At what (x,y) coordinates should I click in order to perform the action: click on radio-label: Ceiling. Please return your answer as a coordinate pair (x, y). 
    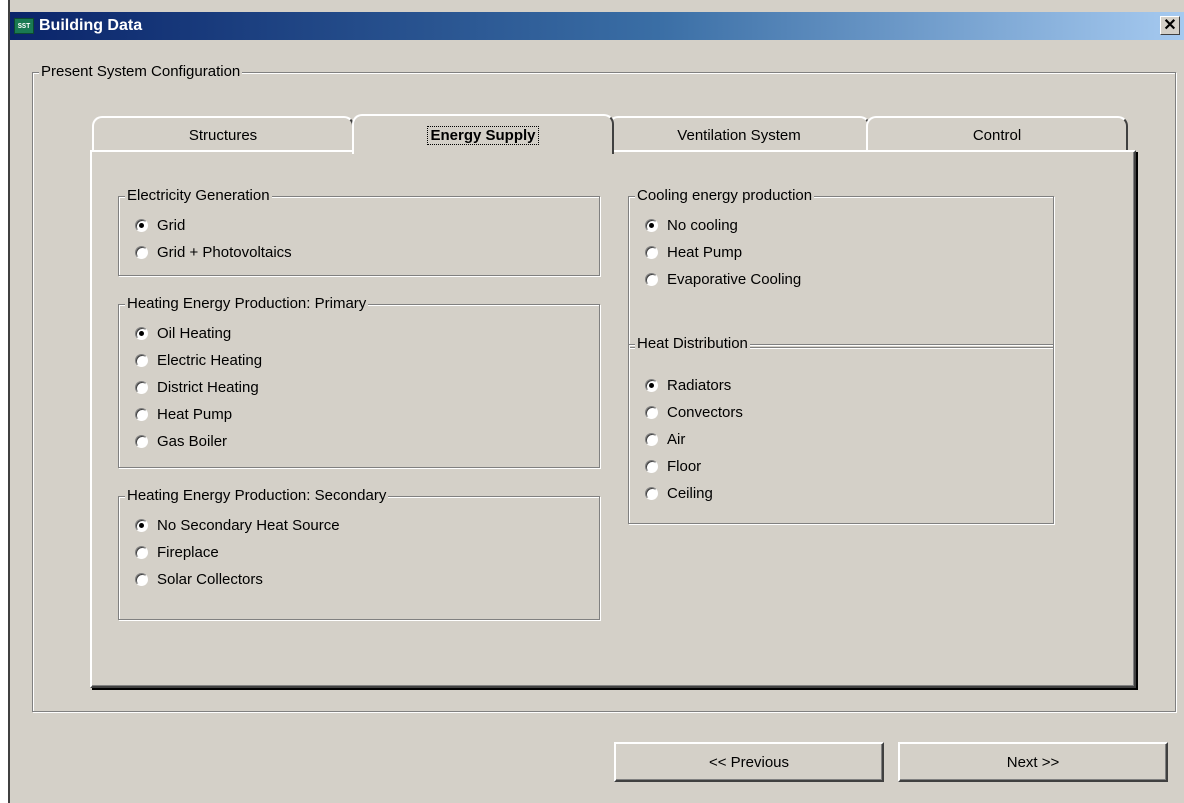
    Looking at the image, I should click on (690, 493).